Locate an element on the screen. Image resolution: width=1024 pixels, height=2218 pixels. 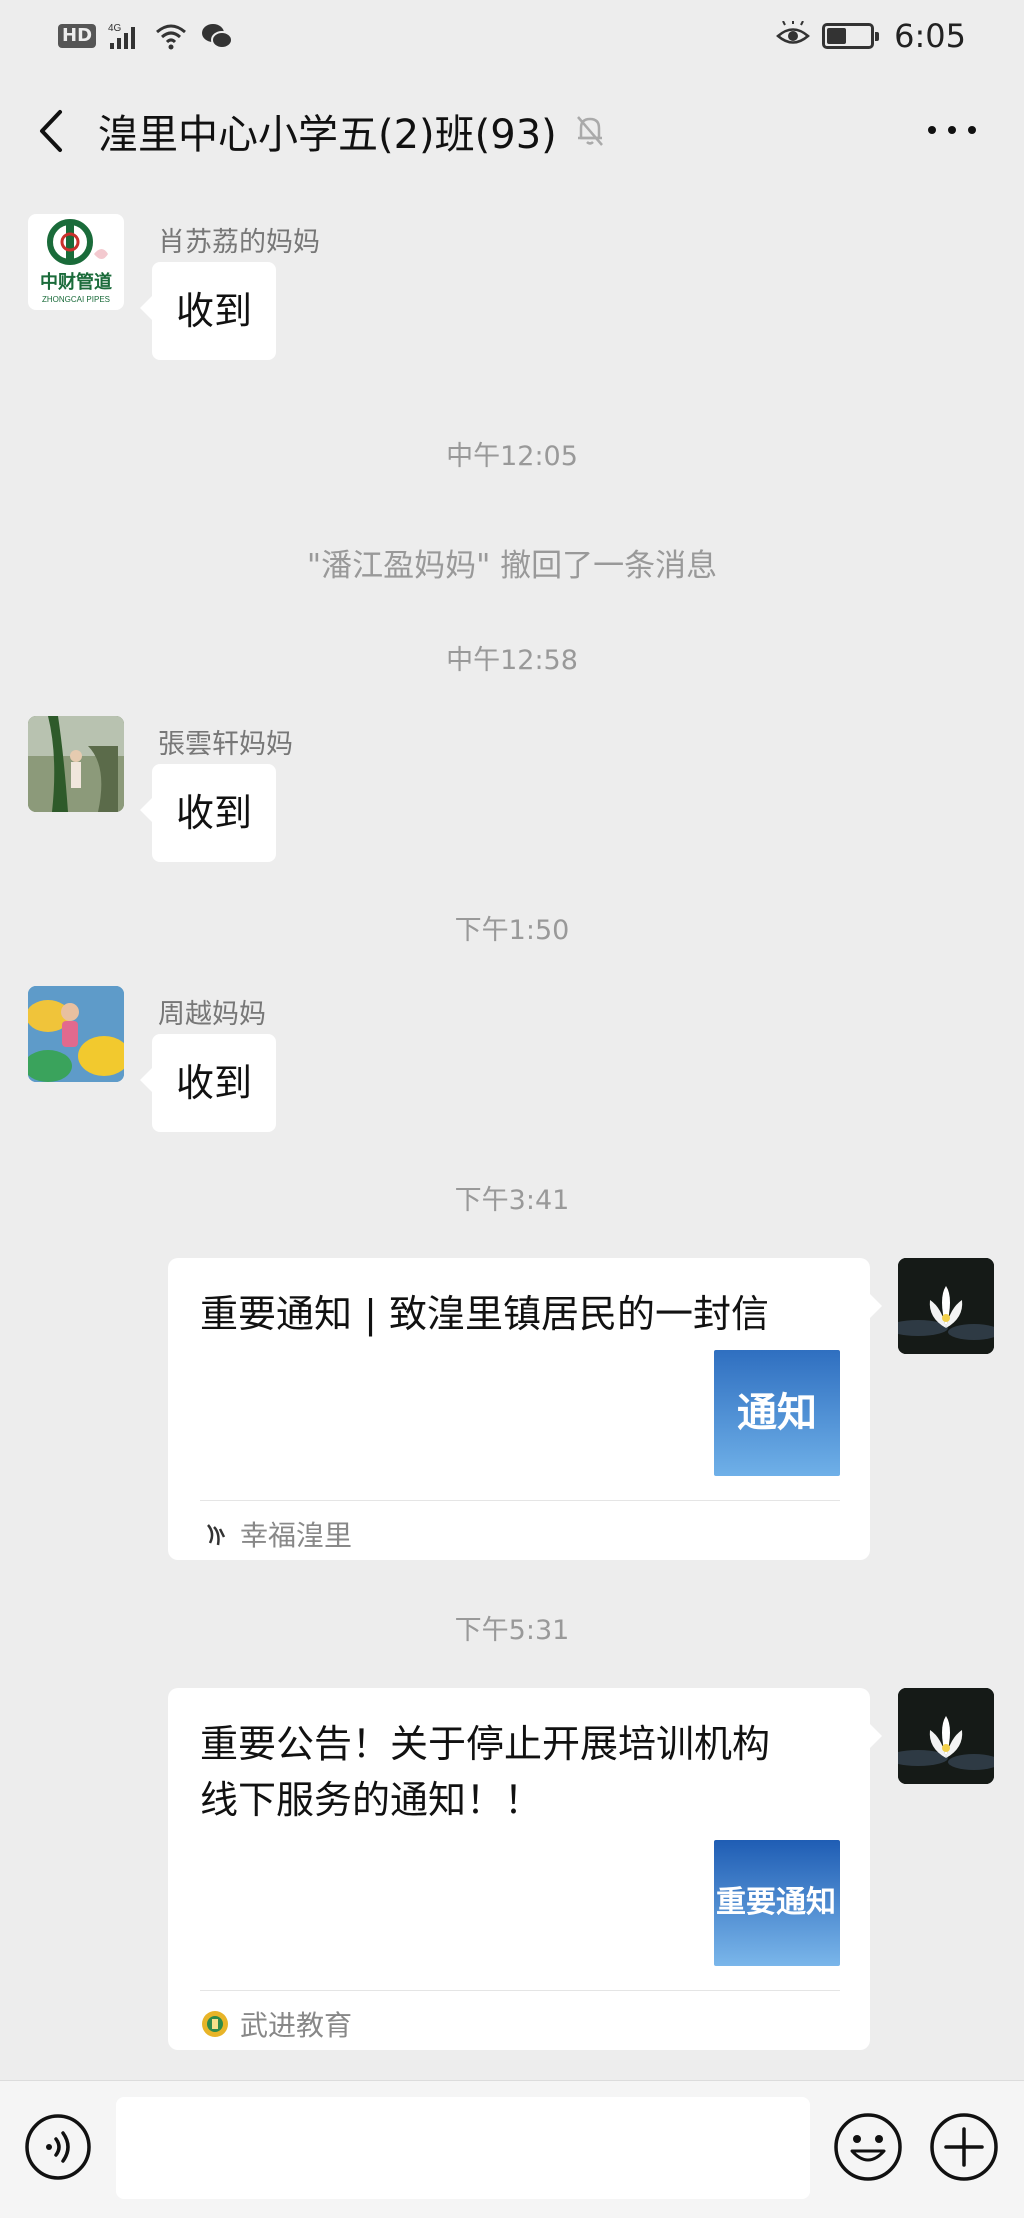
chat-header: 湟里中心小学五(2)班(93) is located at coordinates (512, 130).